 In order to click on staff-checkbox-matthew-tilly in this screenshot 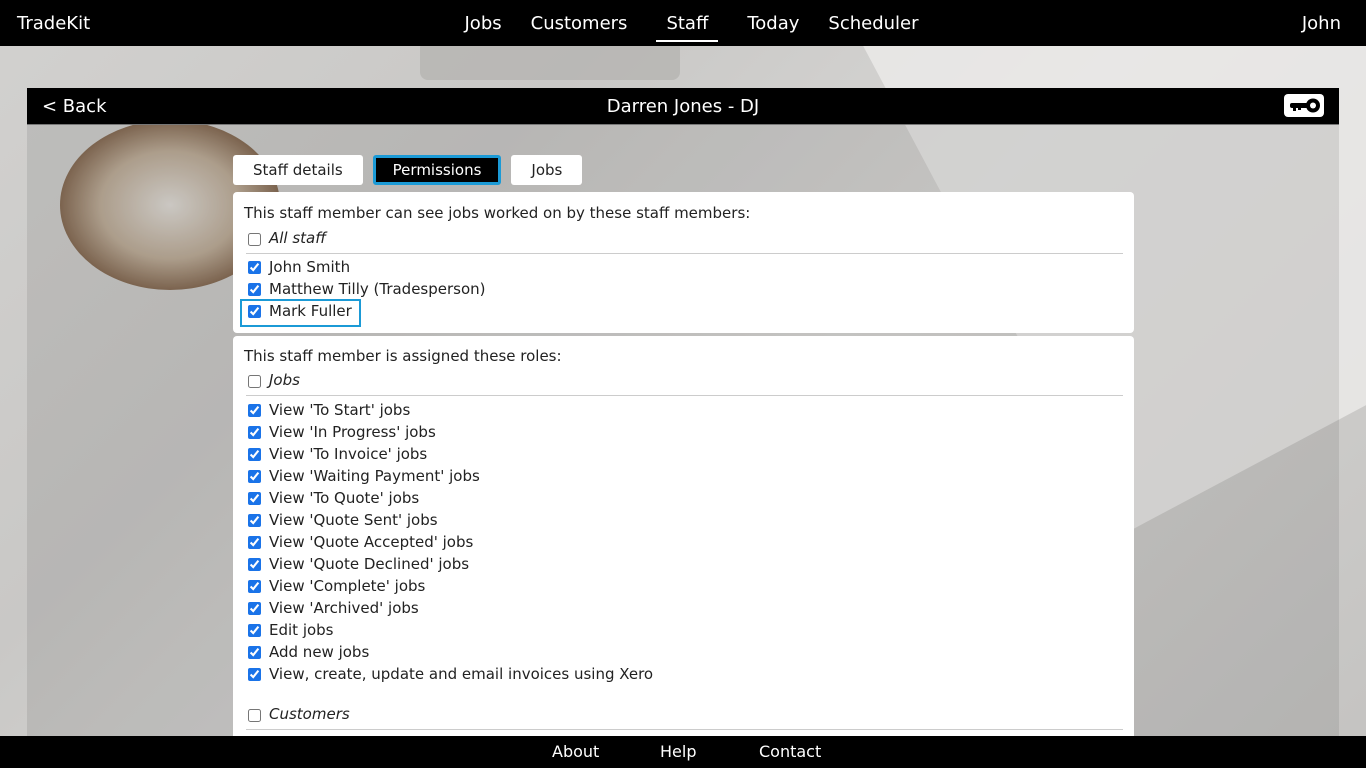, I will do `click(254, 289)`.